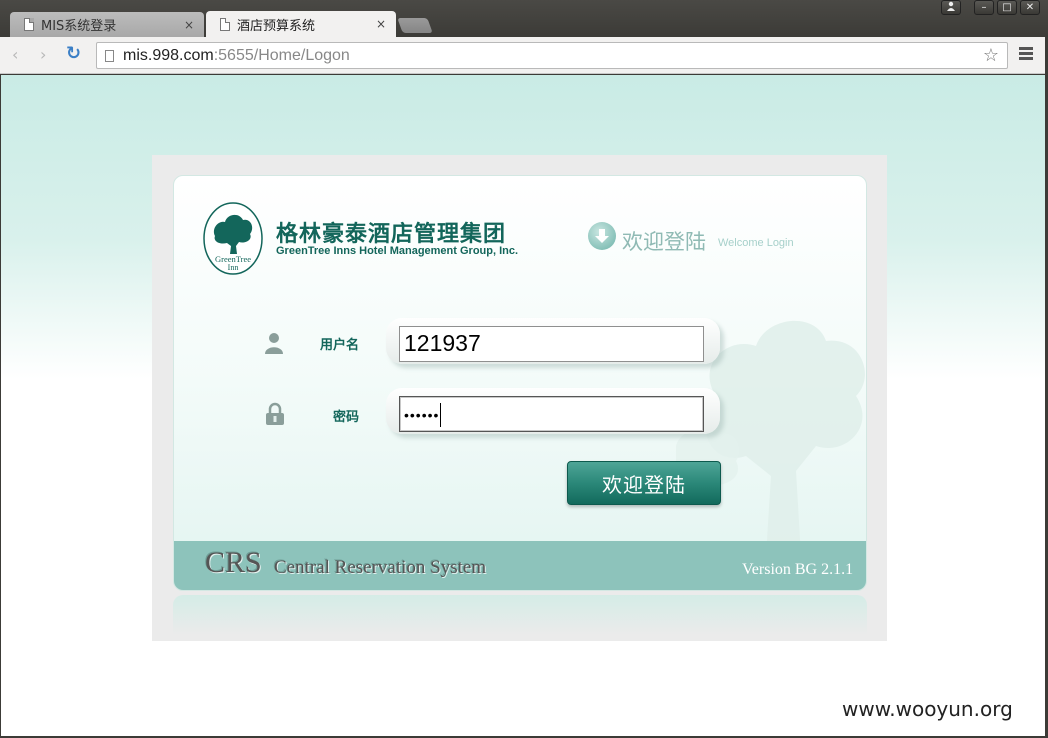 This screenshot has height=738, width=1048. What do you see at coordinates (79, 26) in the screenshot?
I see `tab-title: MIS系统登录` at bounding box center [79, 26].